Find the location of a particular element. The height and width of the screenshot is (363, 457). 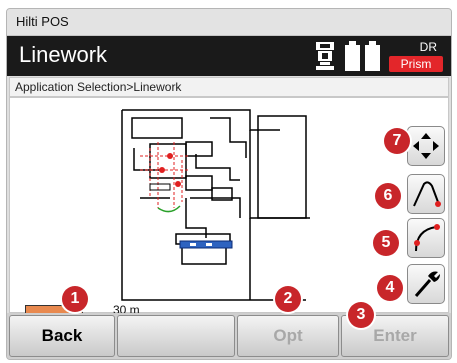

pan-arrows-icon is located at coordinates (426, 146).